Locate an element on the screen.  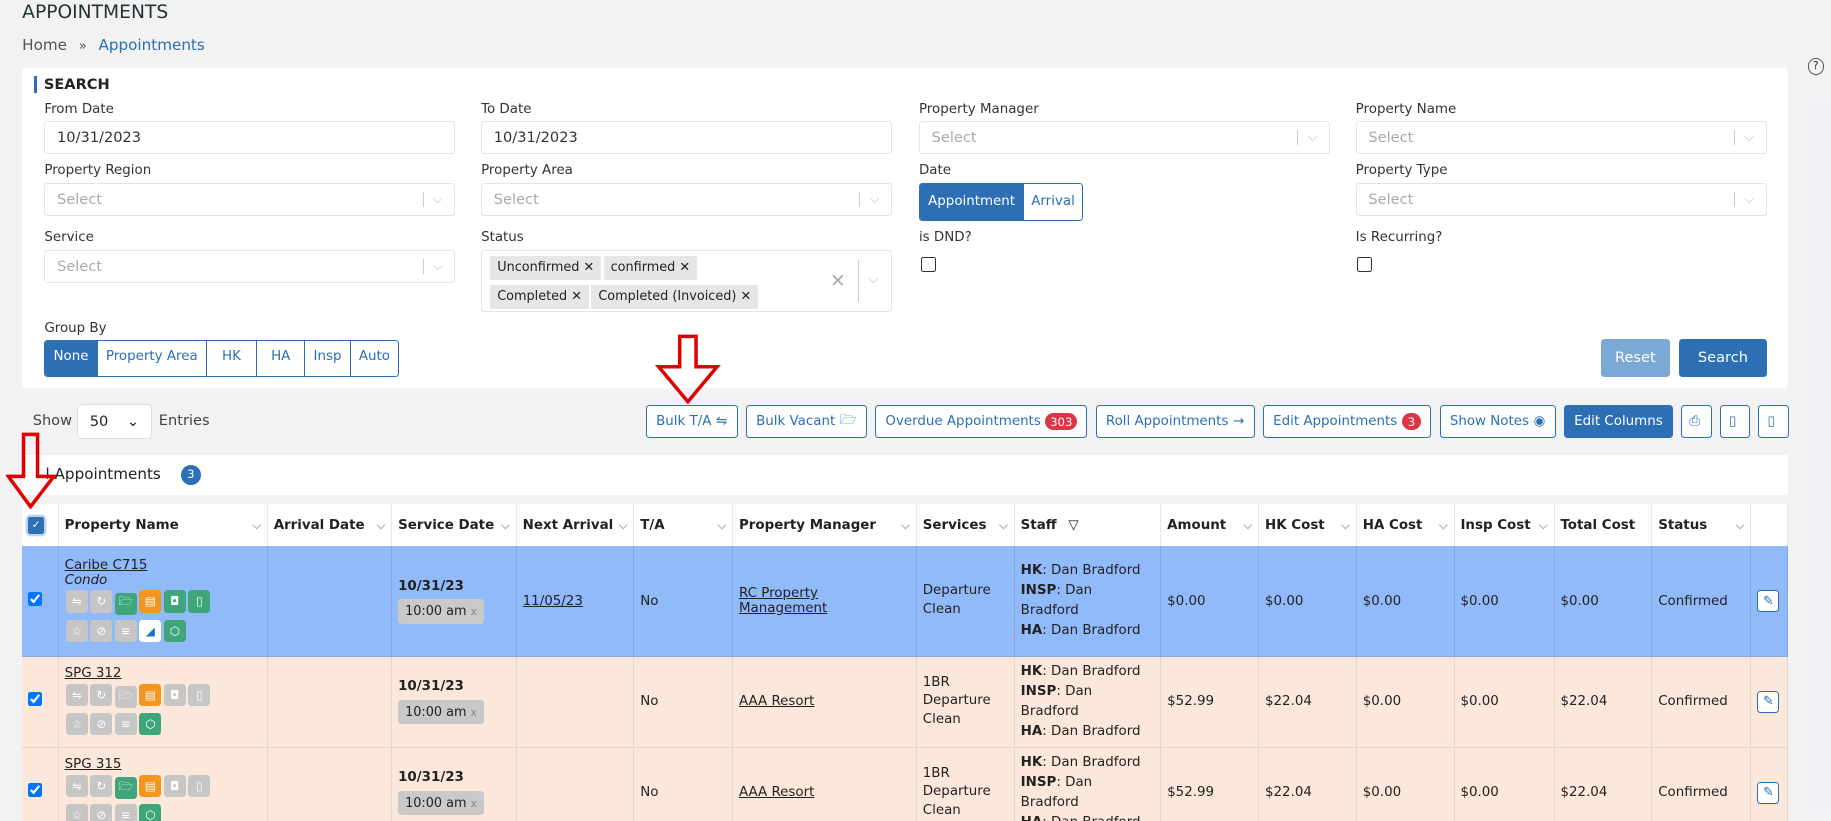
clear-icon: ✕ is located at coordinates (838, 281).